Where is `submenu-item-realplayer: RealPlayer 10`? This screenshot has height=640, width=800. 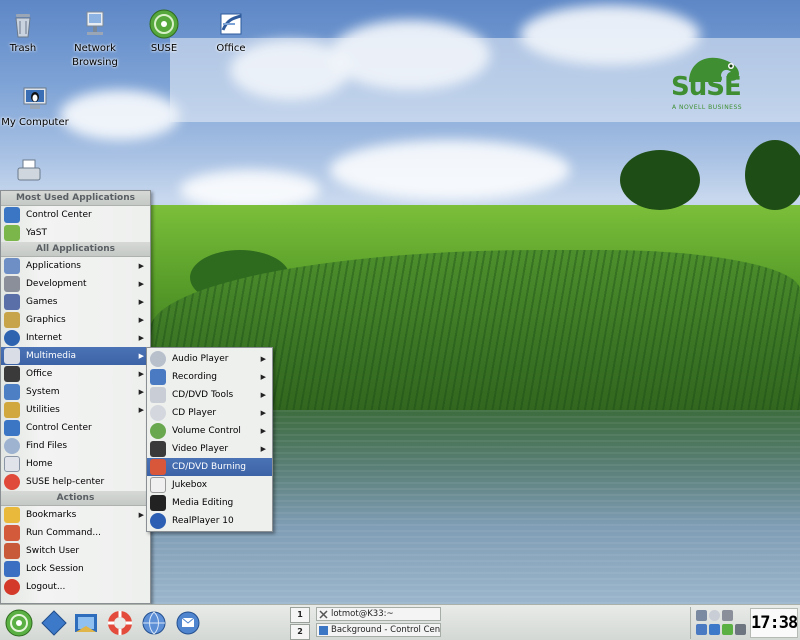 submenu-item-realplayer: RealPlayer 10 is located at coordinates (209, 521).